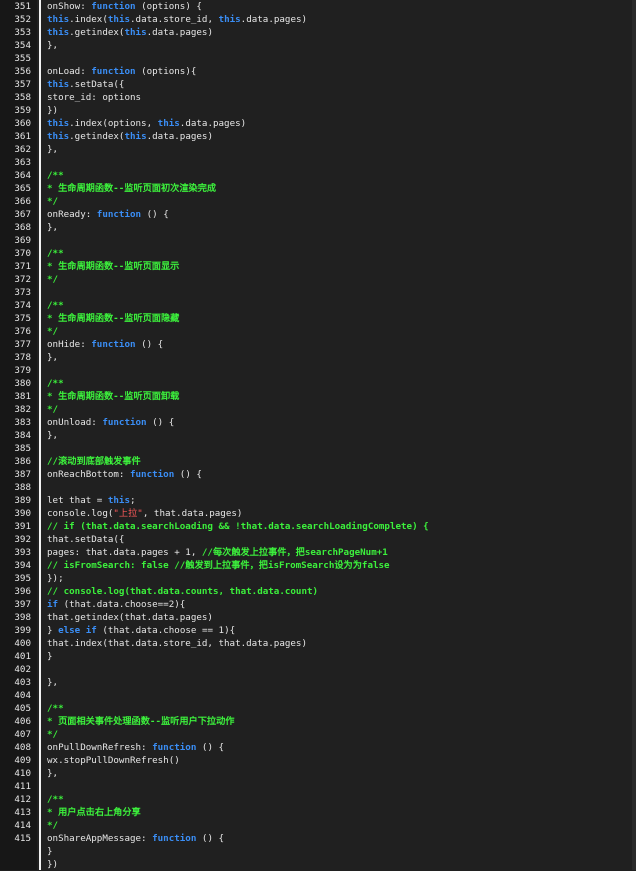  What do you see at coordinates (135, 838) in the screenshot?
I see `line-text: onShareAppMessage: function () {` at bounding box center [135, 838].